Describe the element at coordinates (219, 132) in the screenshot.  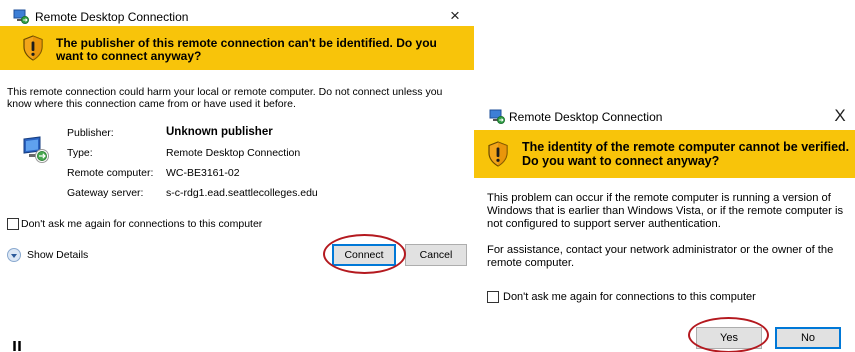
I see `publisher-value: Unknown publisher` at that location.